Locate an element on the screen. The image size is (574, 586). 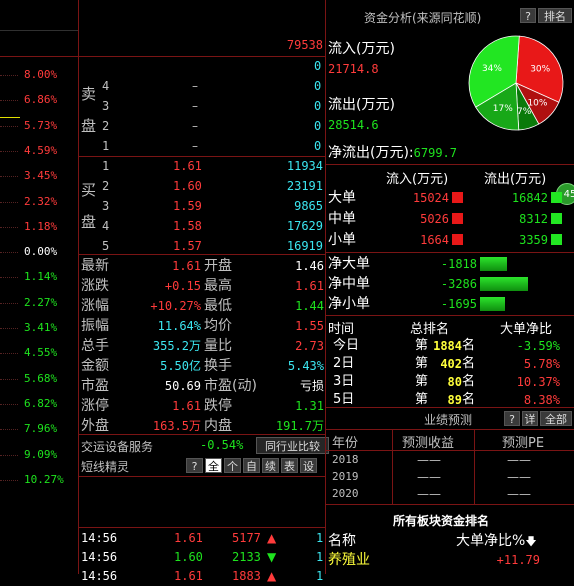
quote-value: 5.50亿 is located at coordinates (180, 366).